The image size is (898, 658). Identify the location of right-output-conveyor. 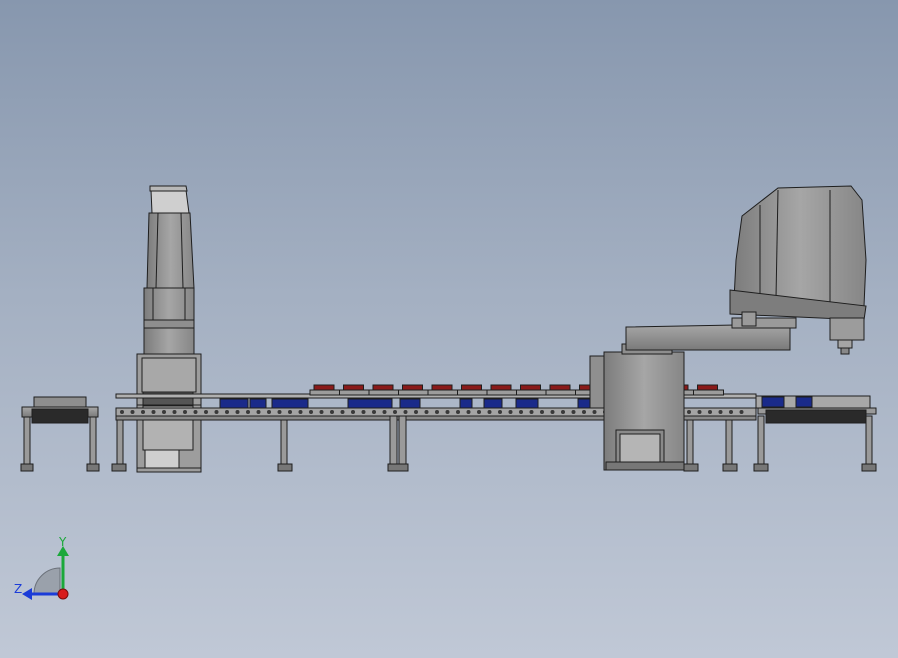
(815, 433).